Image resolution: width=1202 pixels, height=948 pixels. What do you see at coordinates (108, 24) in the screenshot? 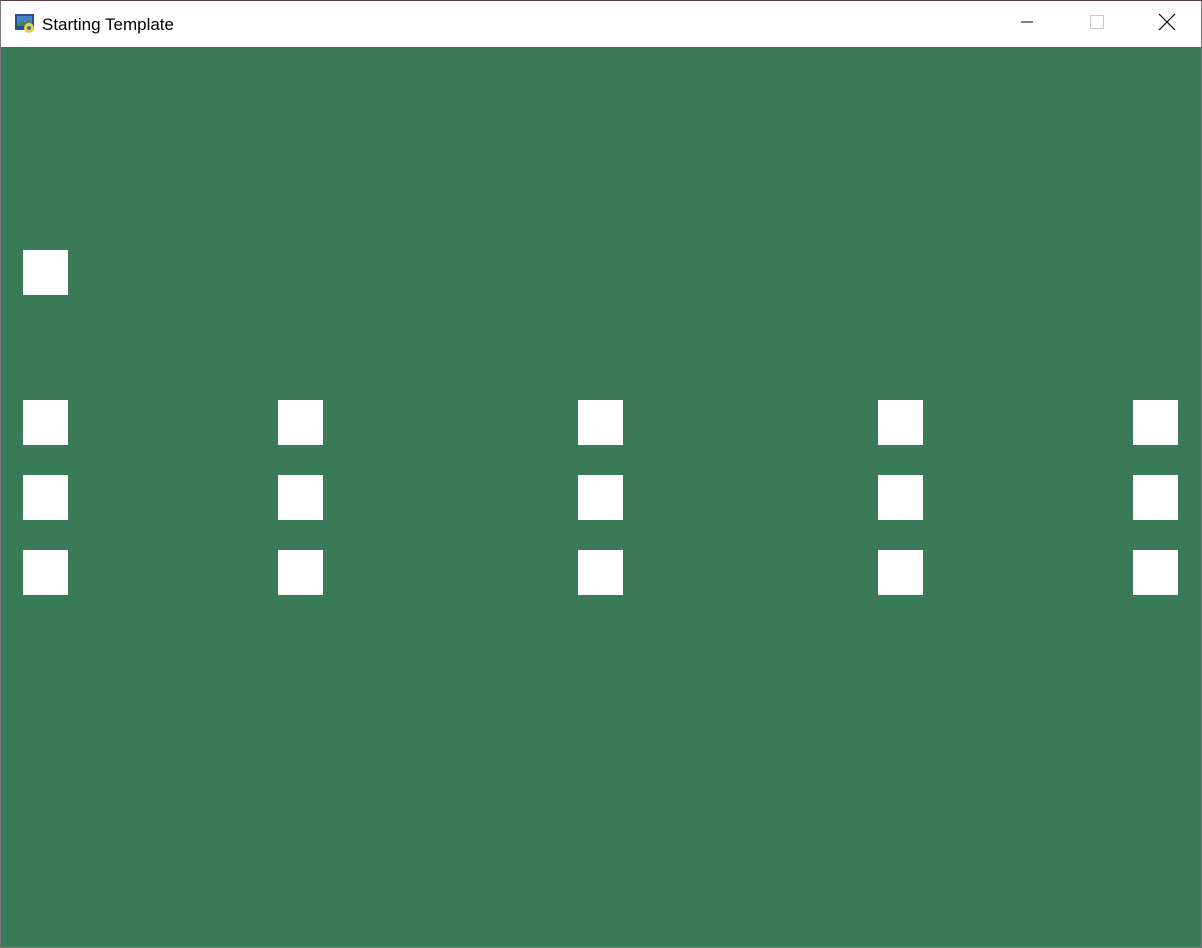
I see `window-title: Starting Template` at bounding box center [108, 24].